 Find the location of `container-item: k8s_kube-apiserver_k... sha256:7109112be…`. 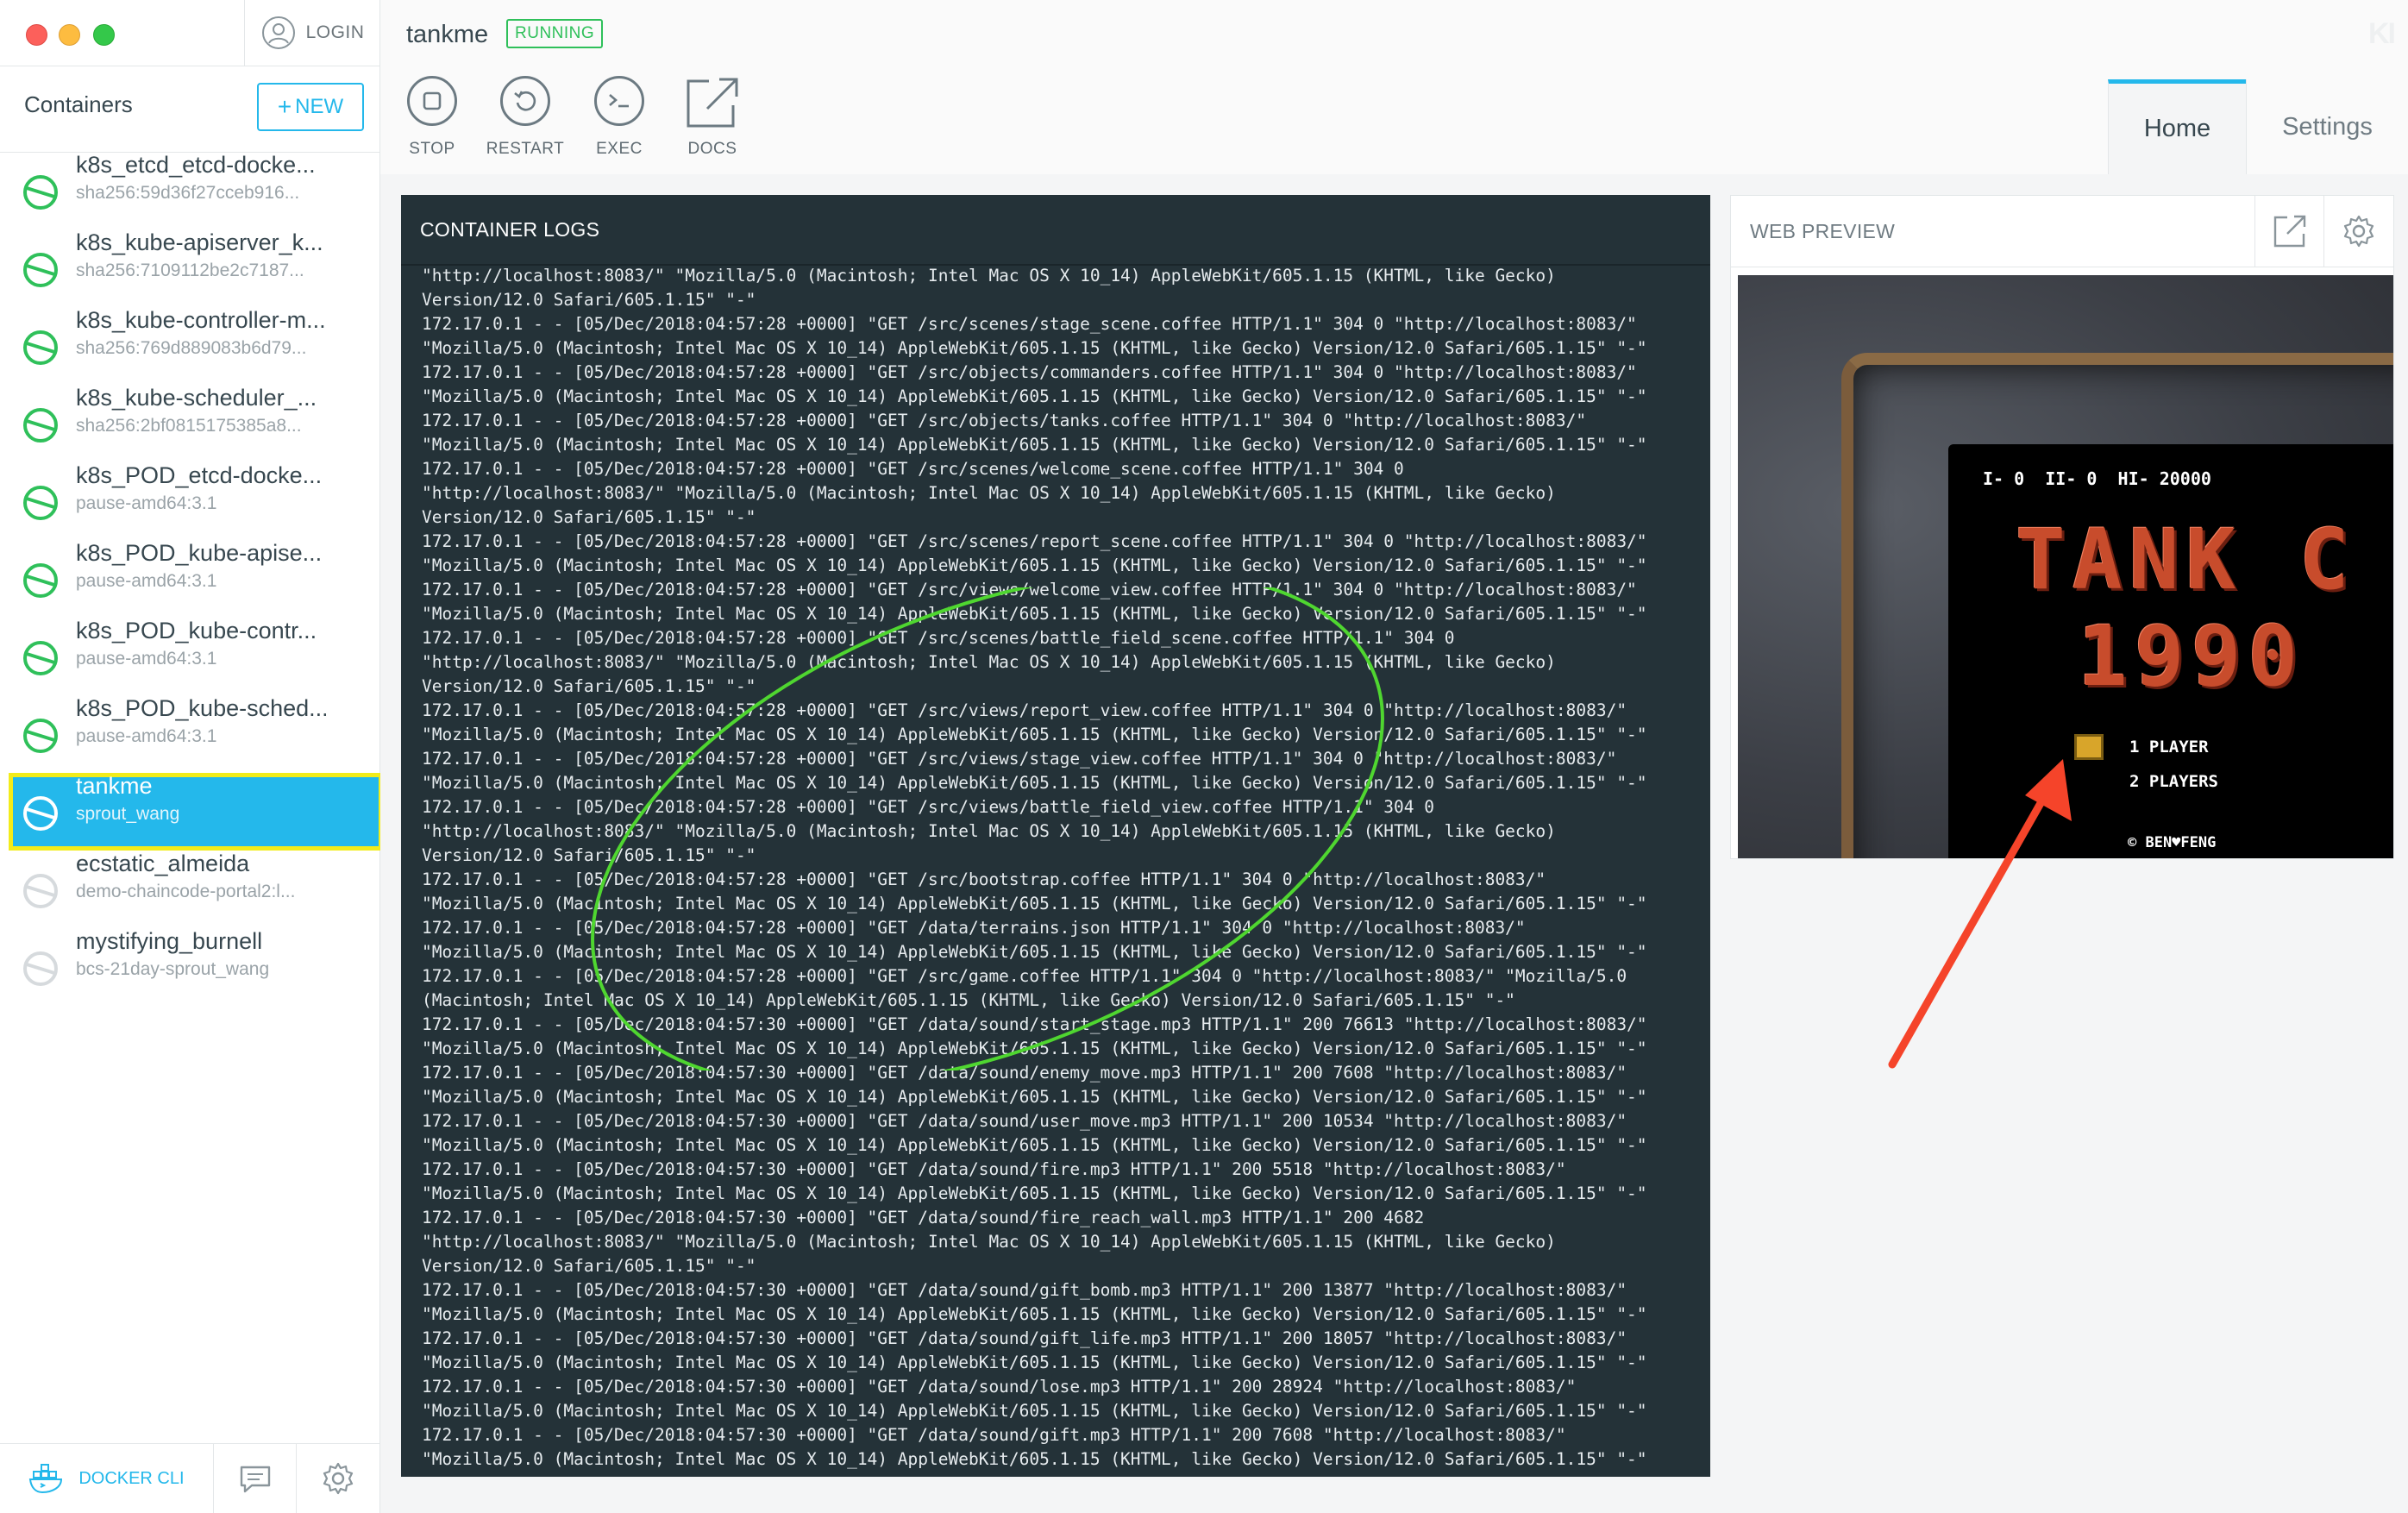

container-item: k8s_kube-apiserver_k... sha256:7109112be… is located at coordinates (189, 268).